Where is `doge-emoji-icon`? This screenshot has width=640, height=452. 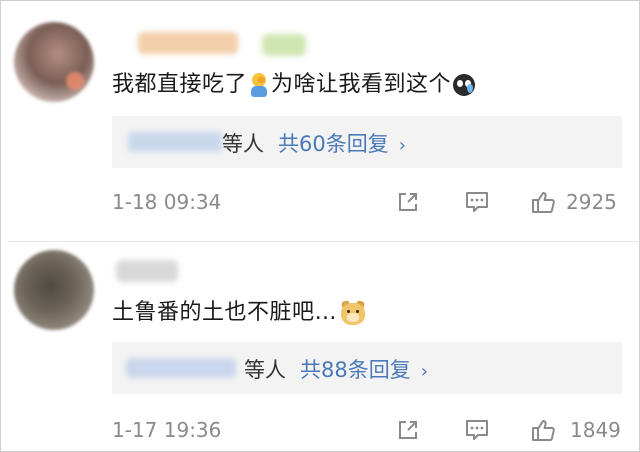 doge-emoji-icon is located at coordinates (353, 312).